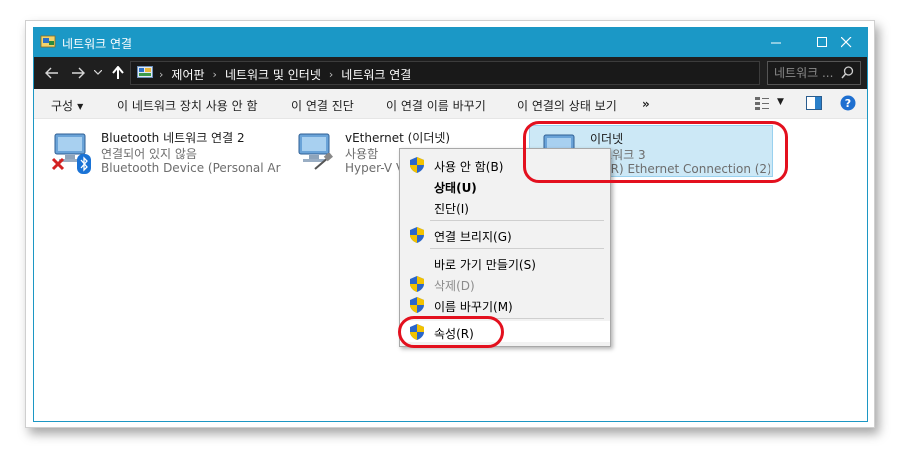 This screenshot has height=451, width=900. Describe the element at coordinates (485, 265) in the screenshot. I see `menu-item-label: 바로 가기 만들기(S)` at that location.